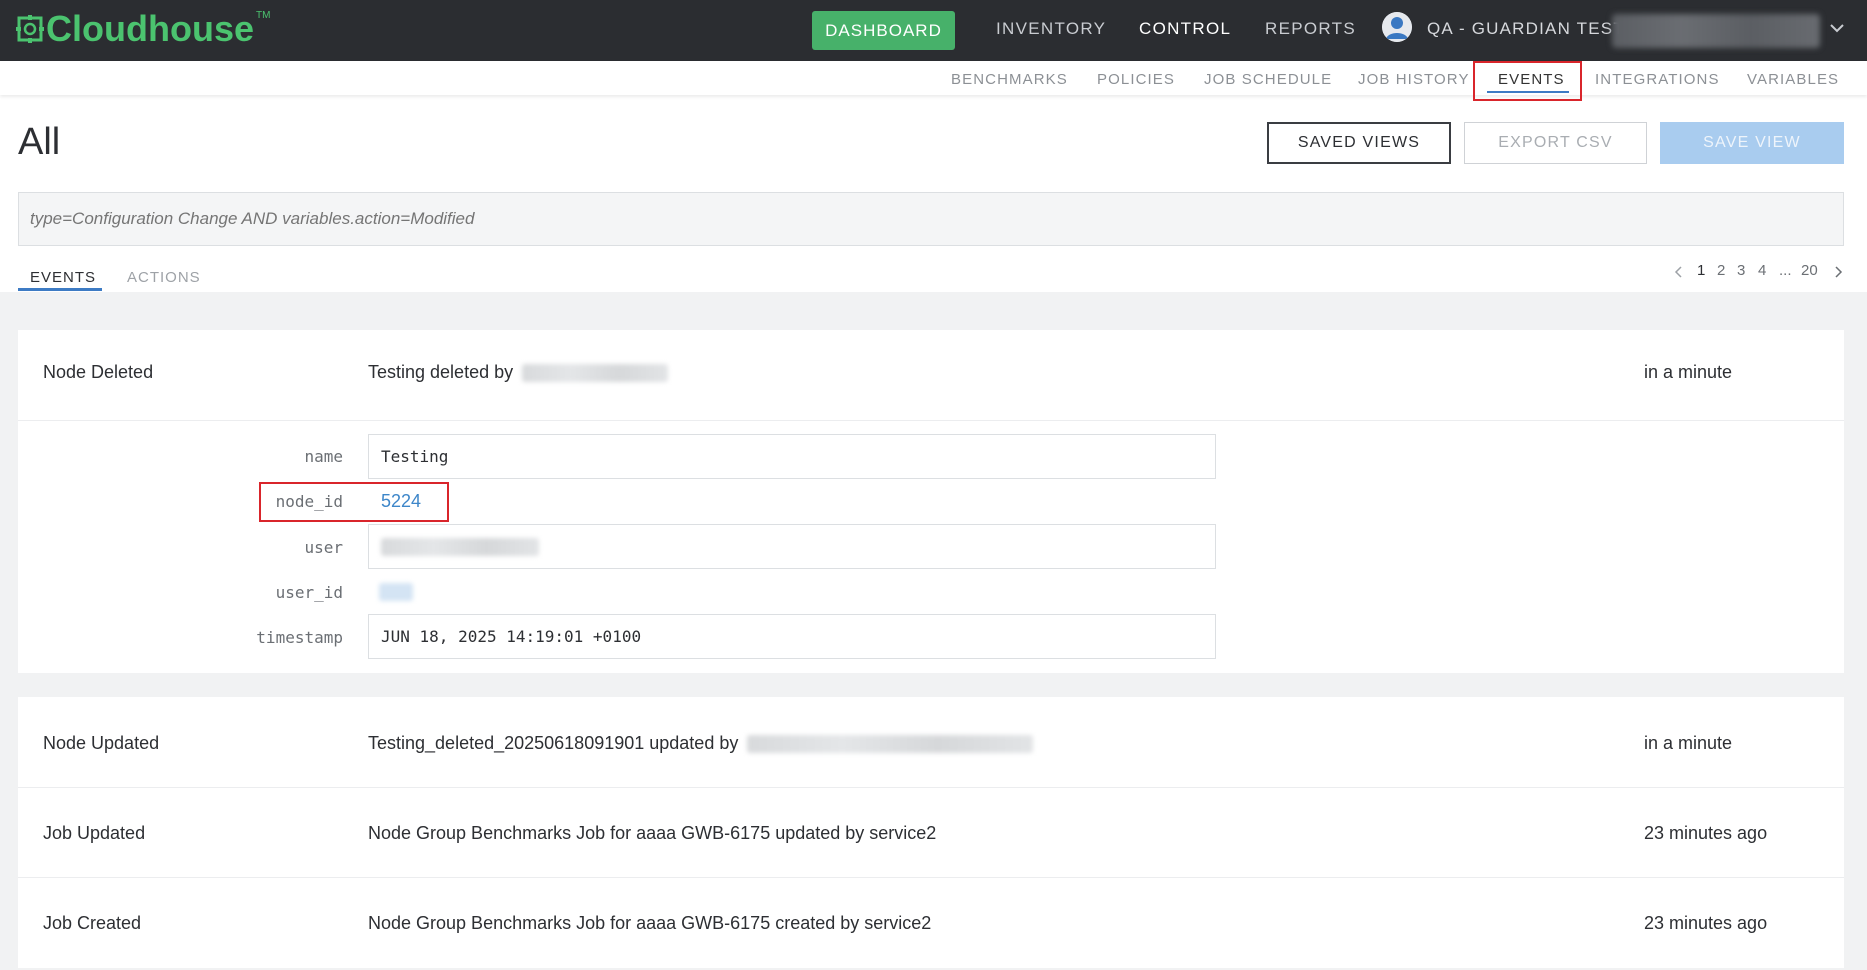 The image size is (1867, 970). Describe the element at coordinates (1721, 270) in the screenshot. I see `page-2: 2` at that location.